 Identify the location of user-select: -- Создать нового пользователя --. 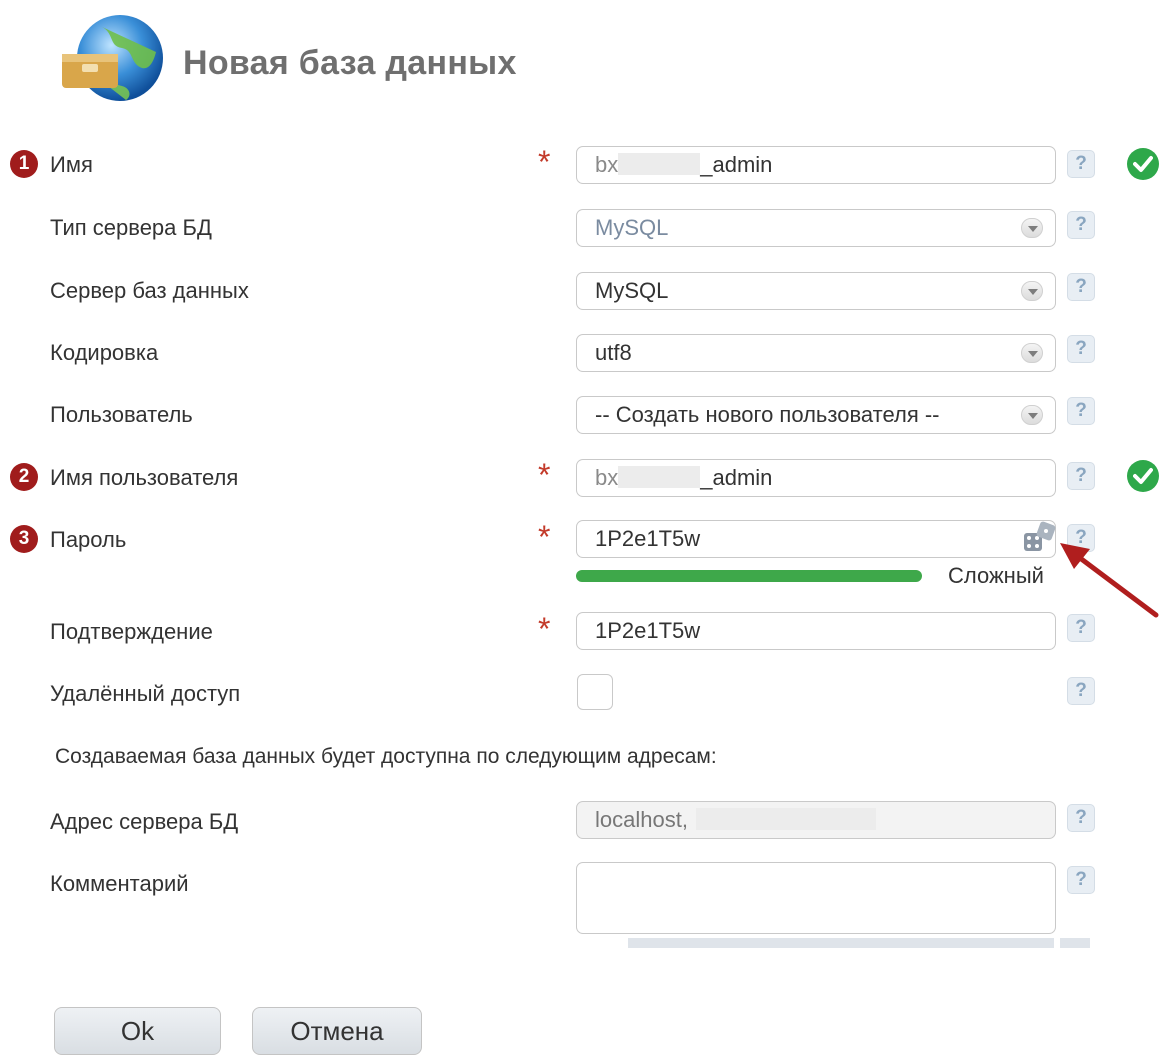
(816, 415).